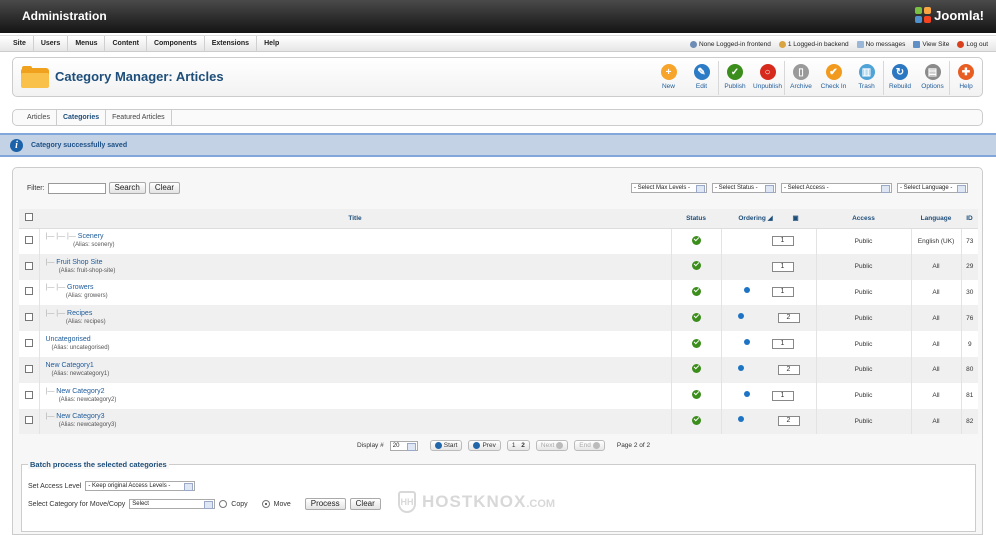  I want to click on access-column-header: Access, so click(863, 219).